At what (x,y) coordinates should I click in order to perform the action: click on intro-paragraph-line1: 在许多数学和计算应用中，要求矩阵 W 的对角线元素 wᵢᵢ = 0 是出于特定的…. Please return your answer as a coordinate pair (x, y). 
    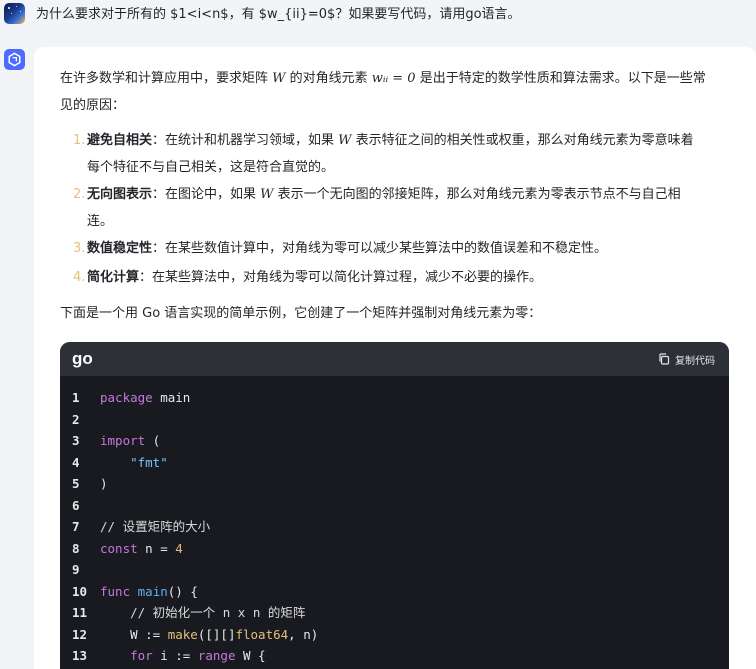
    Looking at the image, I should click on (383, 78).